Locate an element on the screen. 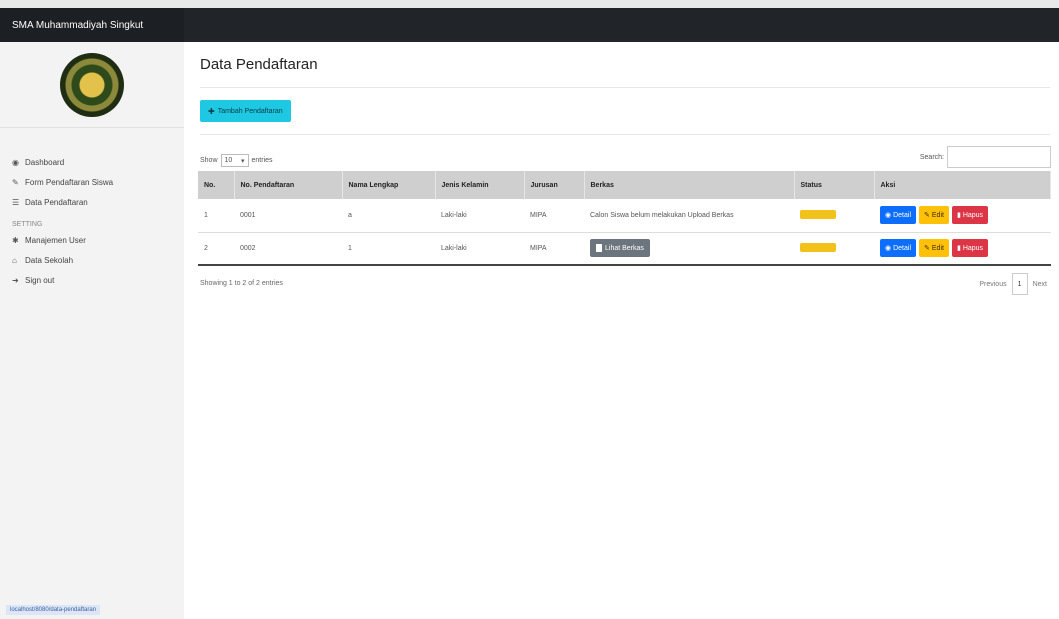 This screenshot has width=1059, height=619. sidebar-item-data-pendaftaran: ☰ Data Pendaftaran is located at coordinates (92, 202).